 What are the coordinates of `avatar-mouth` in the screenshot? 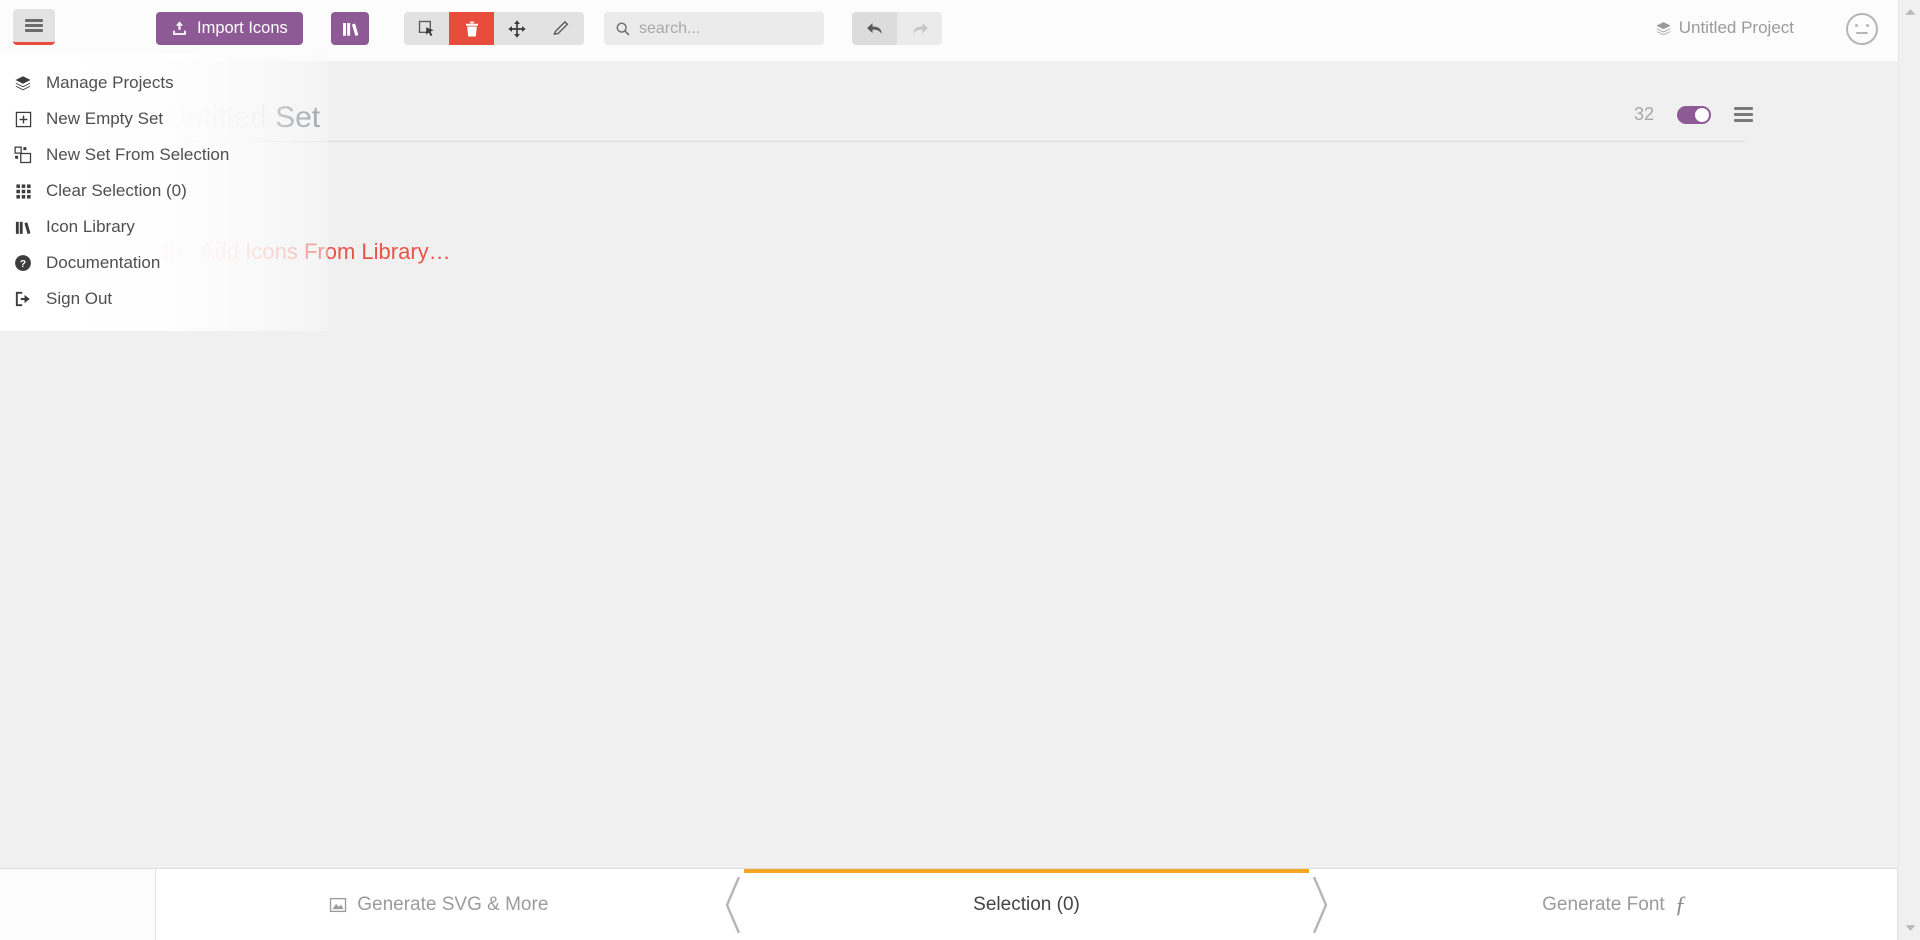 It's located at (1862, 33).